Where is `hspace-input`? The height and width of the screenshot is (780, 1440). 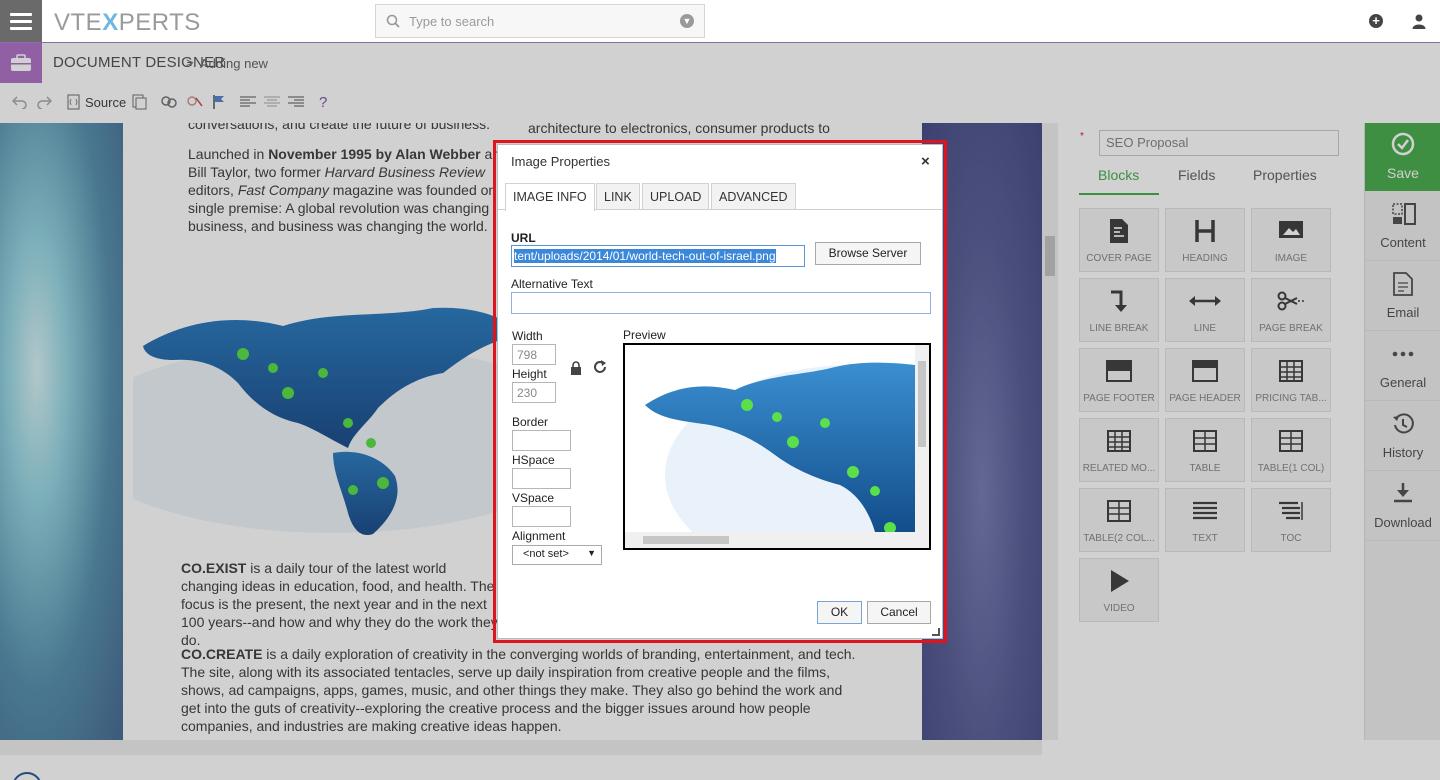
hspace-input is located at coordinates (541, 478).